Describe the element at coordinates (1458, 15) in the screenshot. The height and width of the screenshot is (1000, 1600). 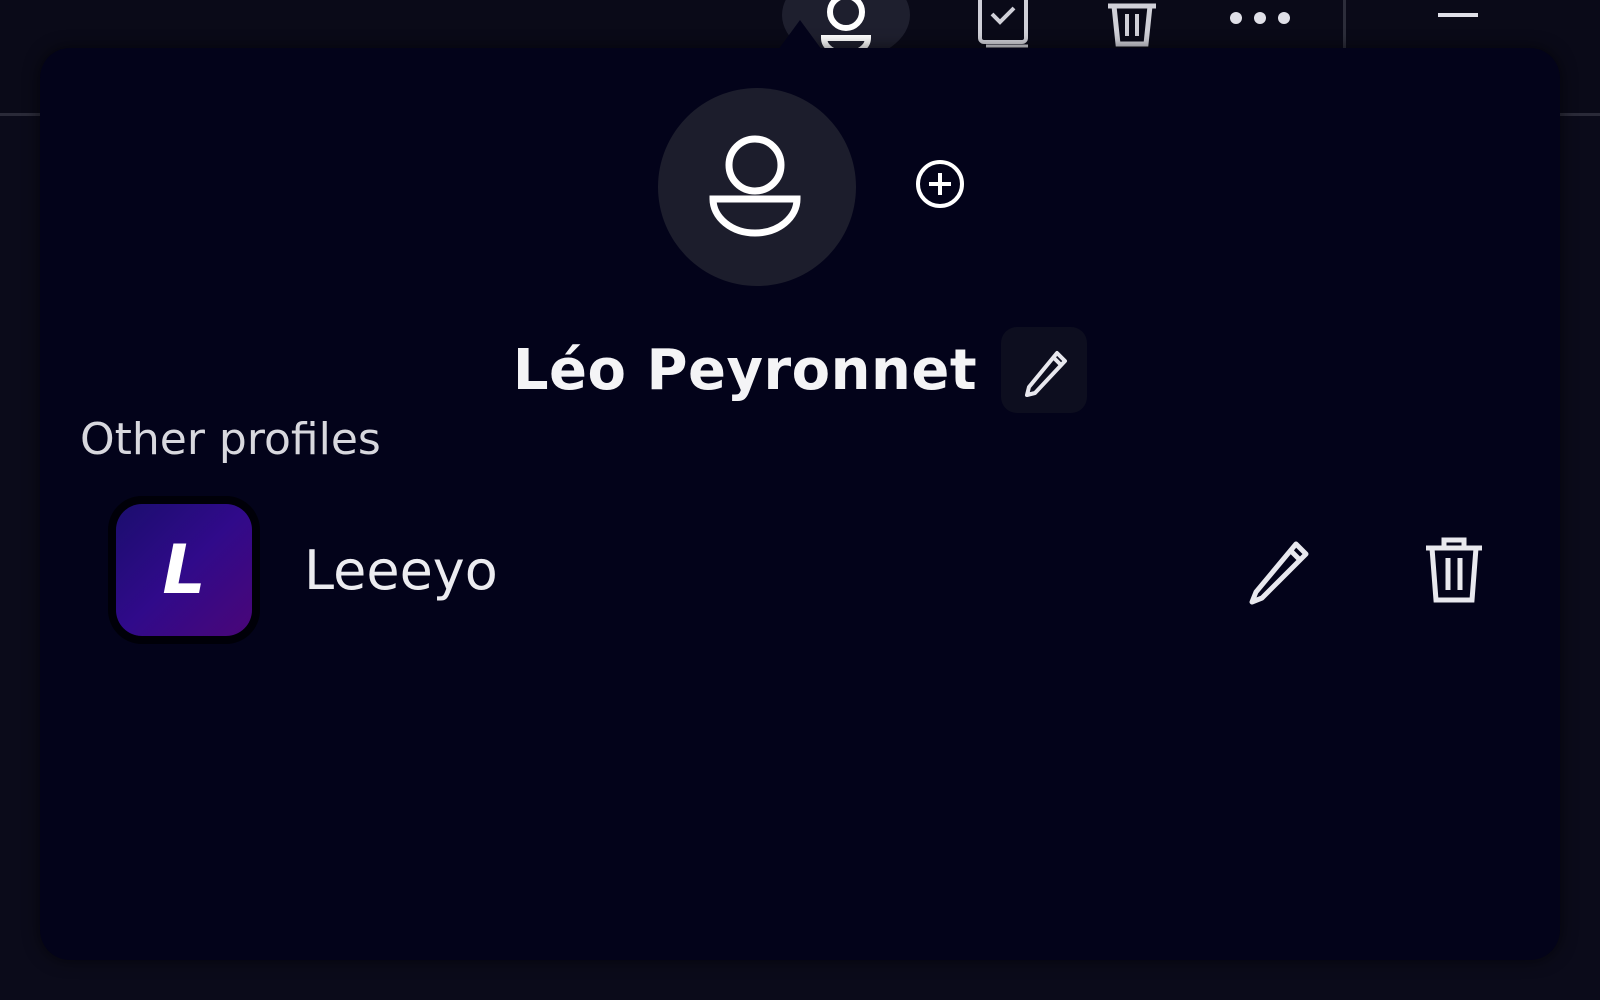
I see `minimize-icon` at that location.